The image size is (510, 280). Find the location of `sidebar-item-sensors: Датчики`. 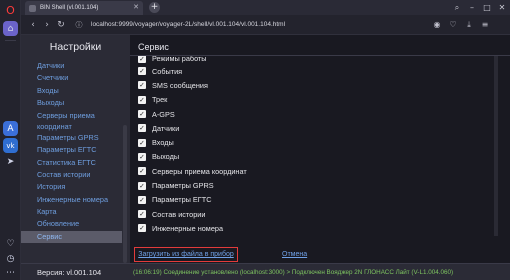

sidebar-item-sensors: Датчики is located at coordinates (71, 66).